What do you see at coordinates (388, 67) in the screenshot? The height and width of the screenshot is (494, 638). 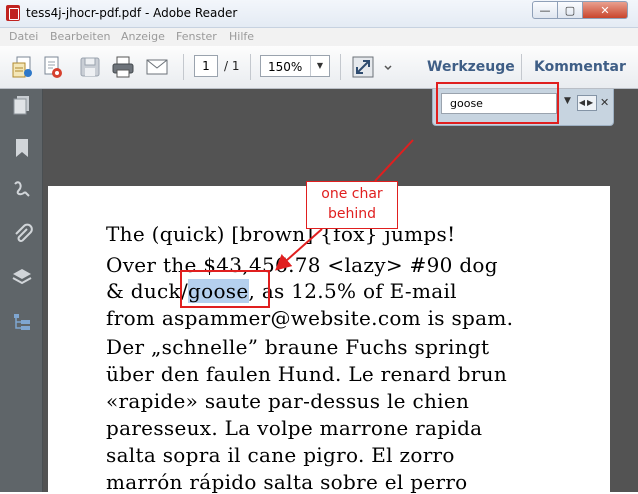 I see `toolbar-more-icon` at bounding box center [388, 67].